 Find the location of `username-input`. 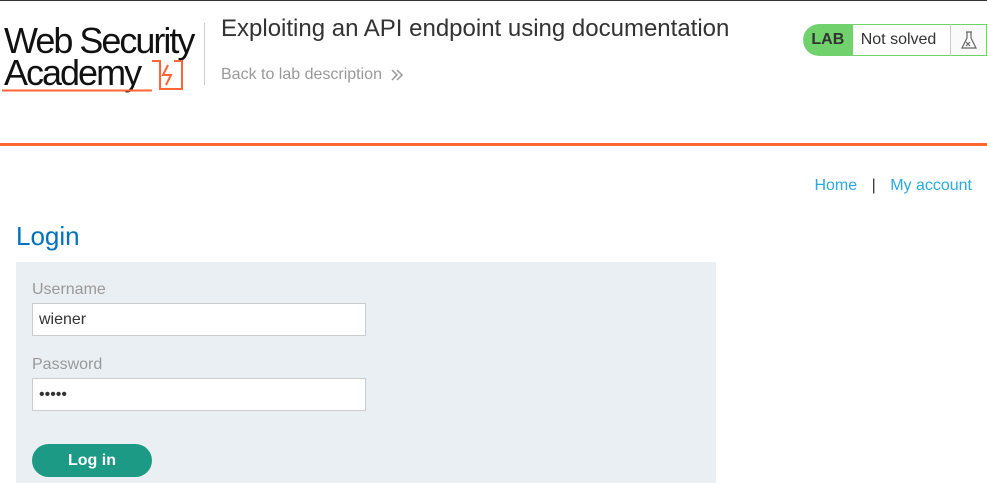

username-input is located at coordinates (199, 319).